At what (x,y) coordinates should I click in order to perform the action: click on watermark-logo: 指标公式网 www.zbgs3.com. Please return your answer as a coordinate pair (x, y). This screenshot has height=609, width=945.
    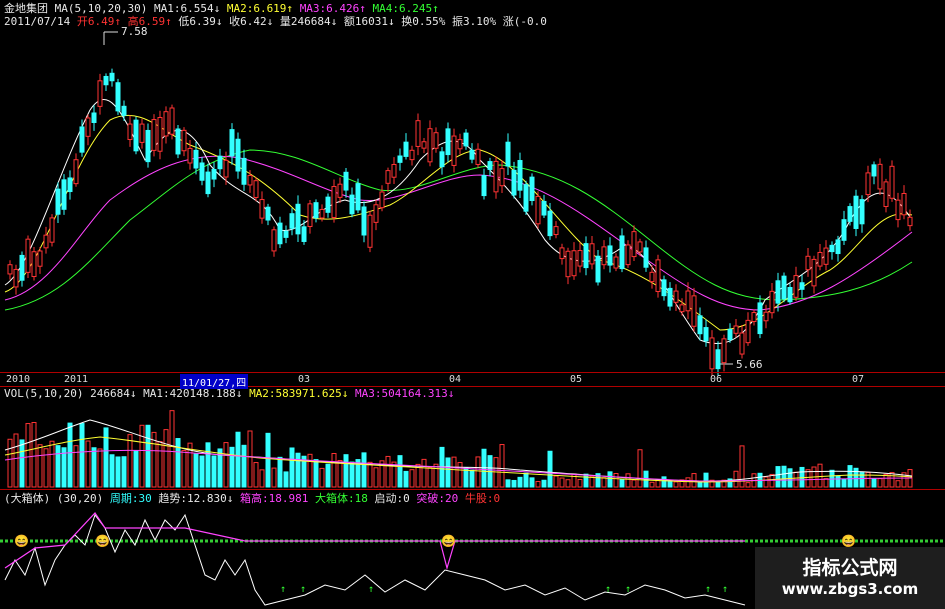
    Looking at the image, I should click on (850, 578).